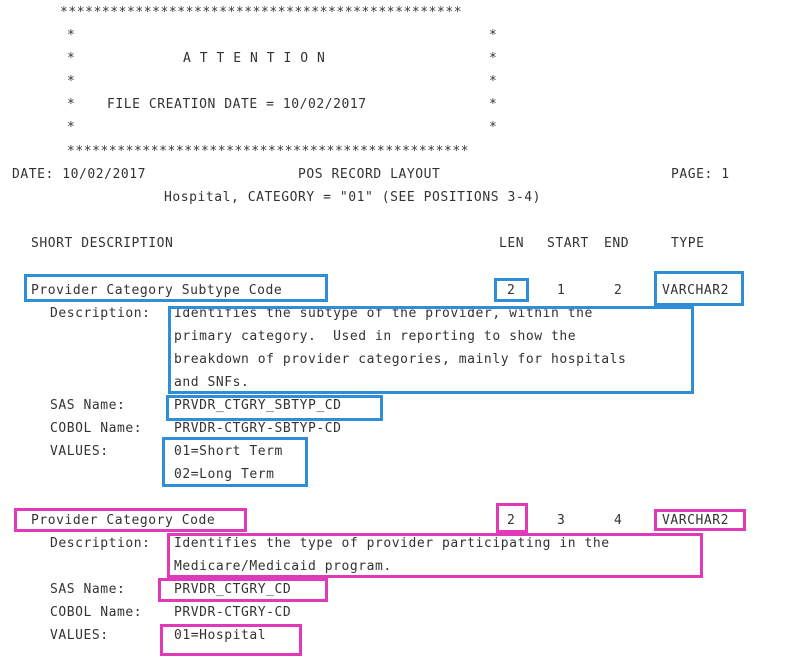 This screenshot has height=665, width=793. What do you see at coordinates (618, 520) in the screenshot?
I see `field-end: 4` at bounding box center [618, 520].